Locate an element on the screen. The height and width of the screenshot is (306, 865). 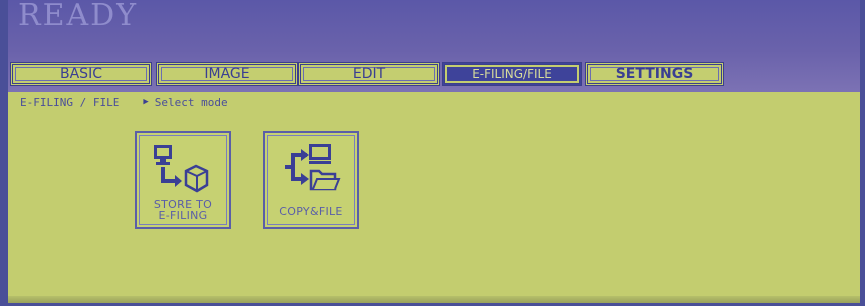
tab-basic: BASIC is located at coordinates (81, 74).